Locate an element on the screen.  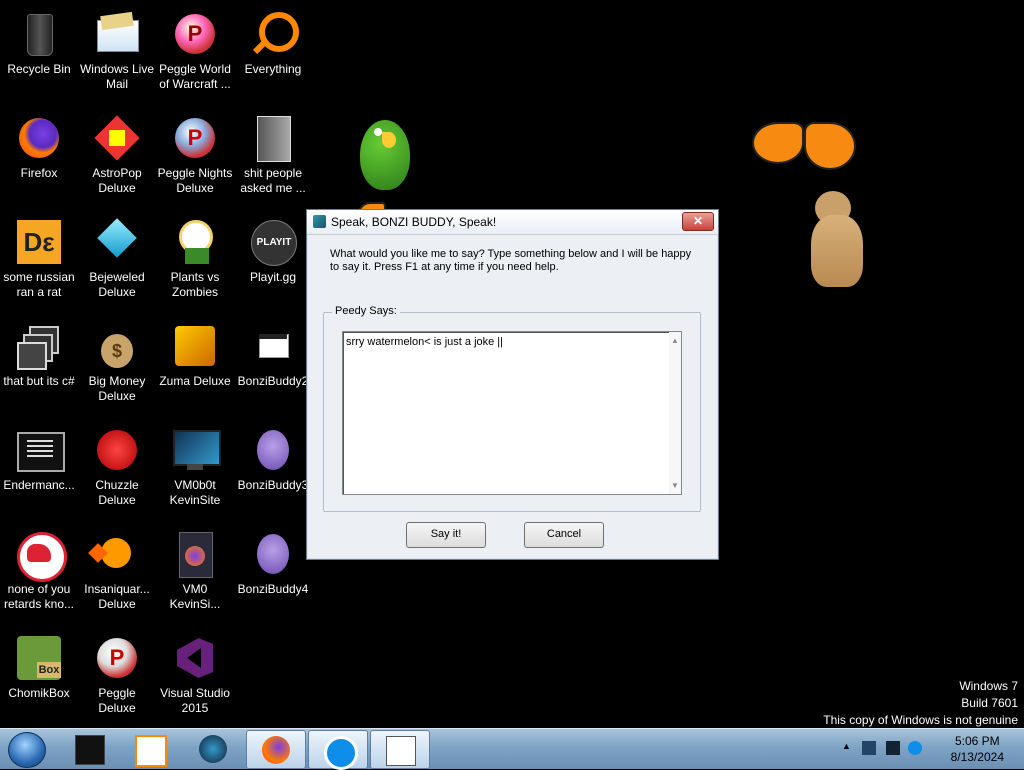
desktop-icon-label: some russian ran a rat is located at coordinates (39, 284).